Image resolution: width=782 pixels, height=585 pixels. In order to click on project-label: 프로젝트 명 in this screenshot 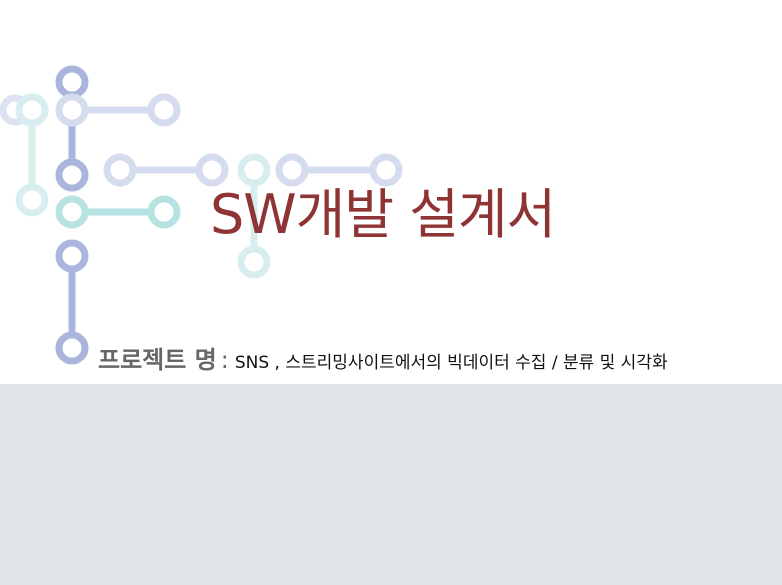, I will do `click(157, 360)`.